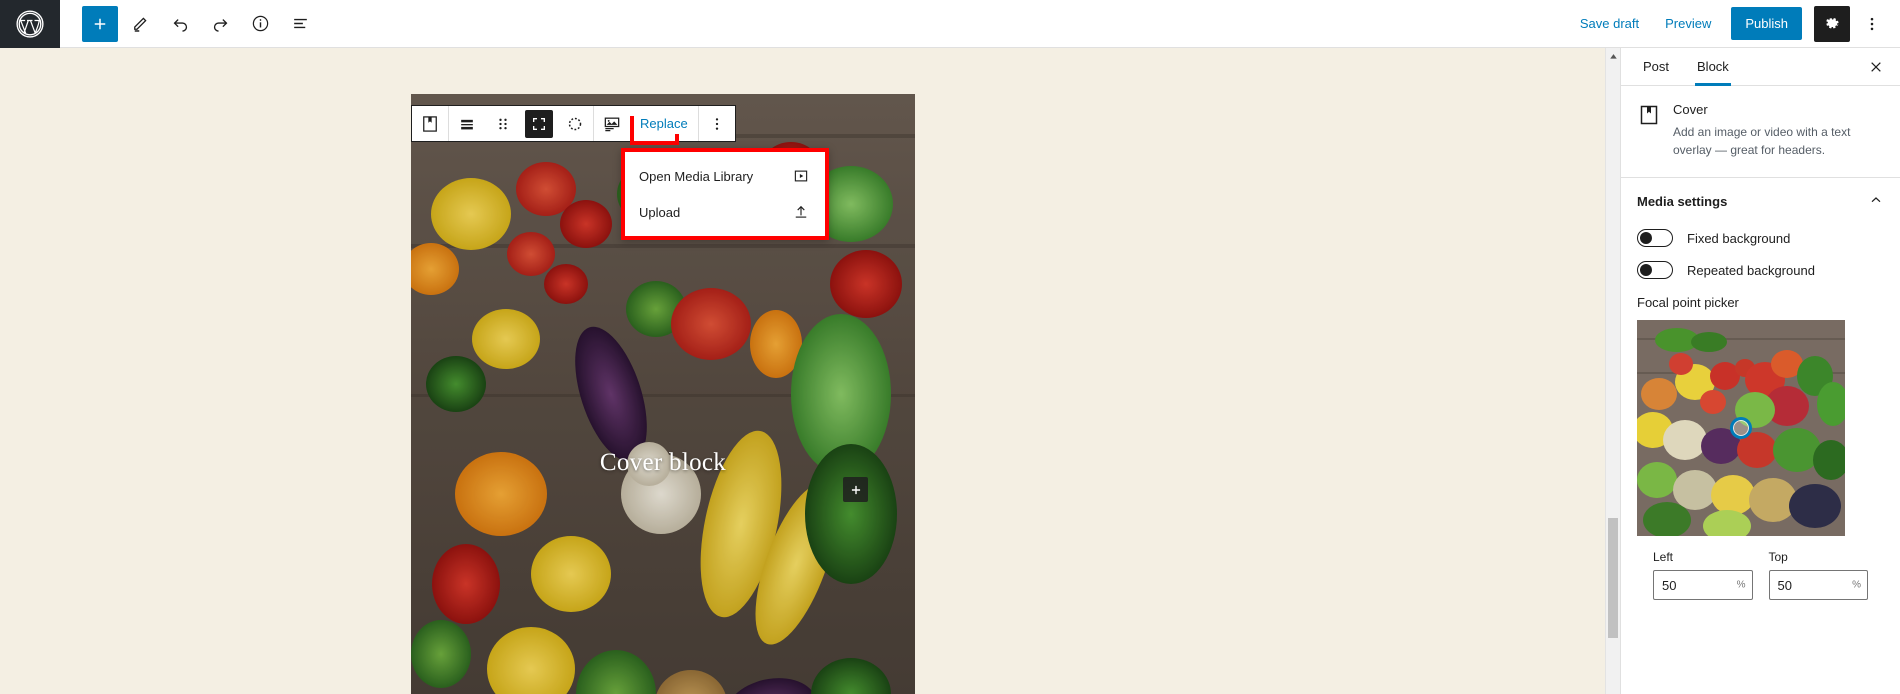 The image size is (1900, 694). What do you see at coordinates (1760, 201) in the screenshot?
I see `media-settings-panel-header: Media settings` at bounding box center [1760, 201].